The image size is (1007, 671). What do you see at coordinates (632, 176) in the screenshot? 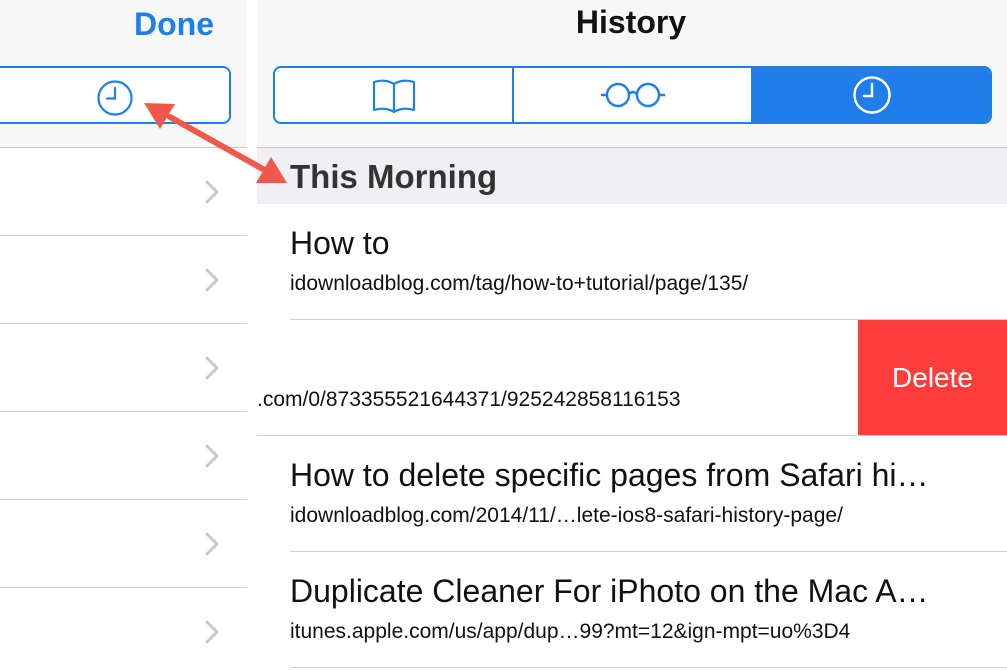
I see `section-header: This Morning` at bounding box center [632, 176].